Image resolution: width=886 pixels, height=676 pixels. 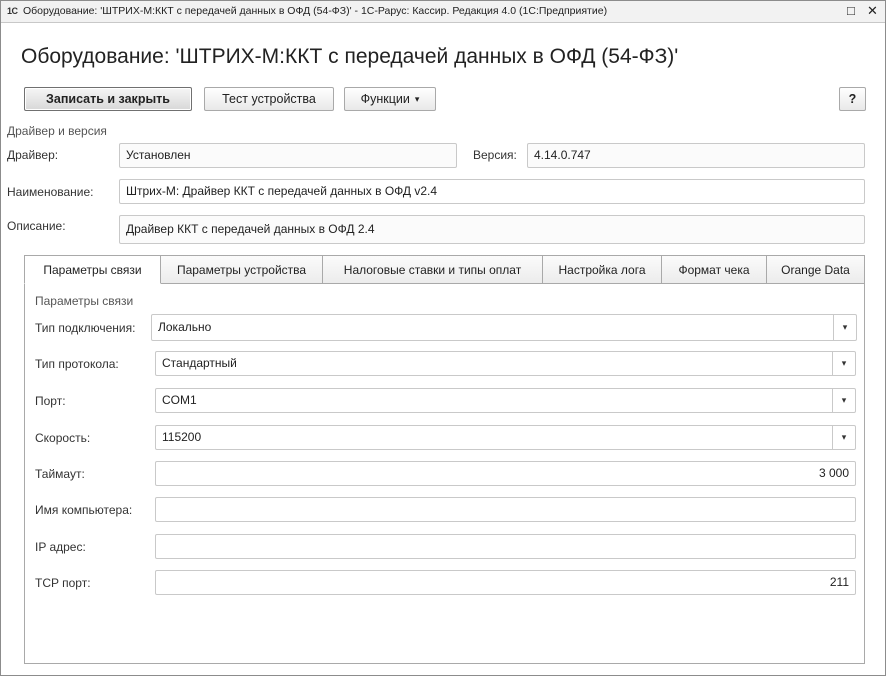 What do you see at coordinates (50, 192) in the screenshot?
I see `name-label: Наименование:` at bounding box center [50, 192].